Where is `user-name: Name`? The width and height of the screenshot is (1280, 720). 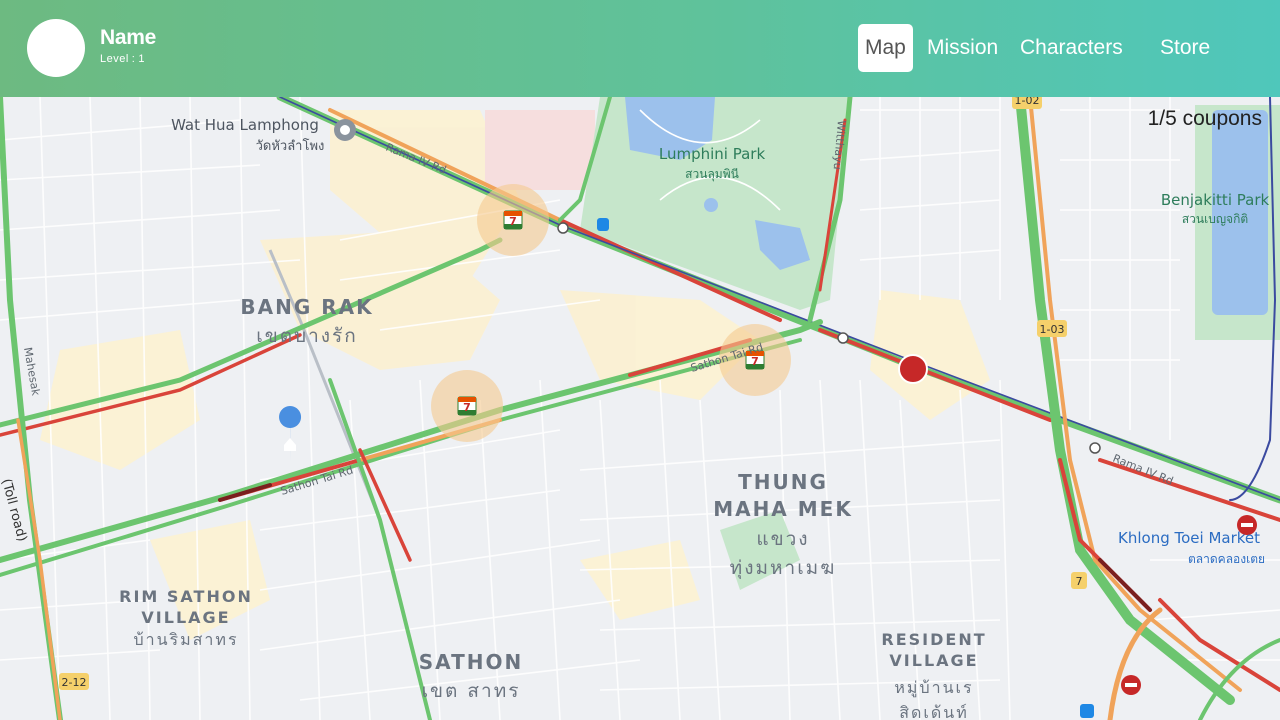 user-name: Name is located at coordinates (128, 37).